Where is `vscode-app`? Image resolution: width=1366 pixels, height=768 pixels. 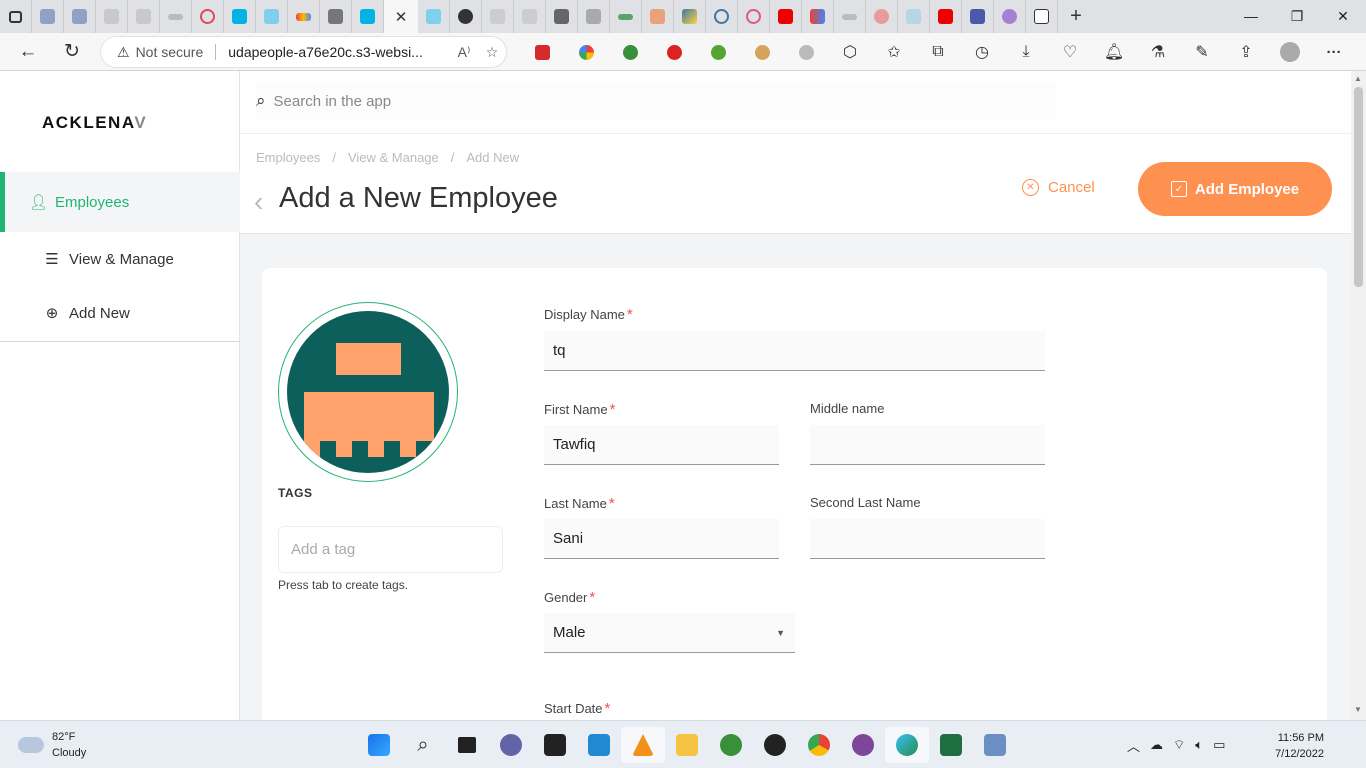 vscode-app is located at coordinates (599, 745).